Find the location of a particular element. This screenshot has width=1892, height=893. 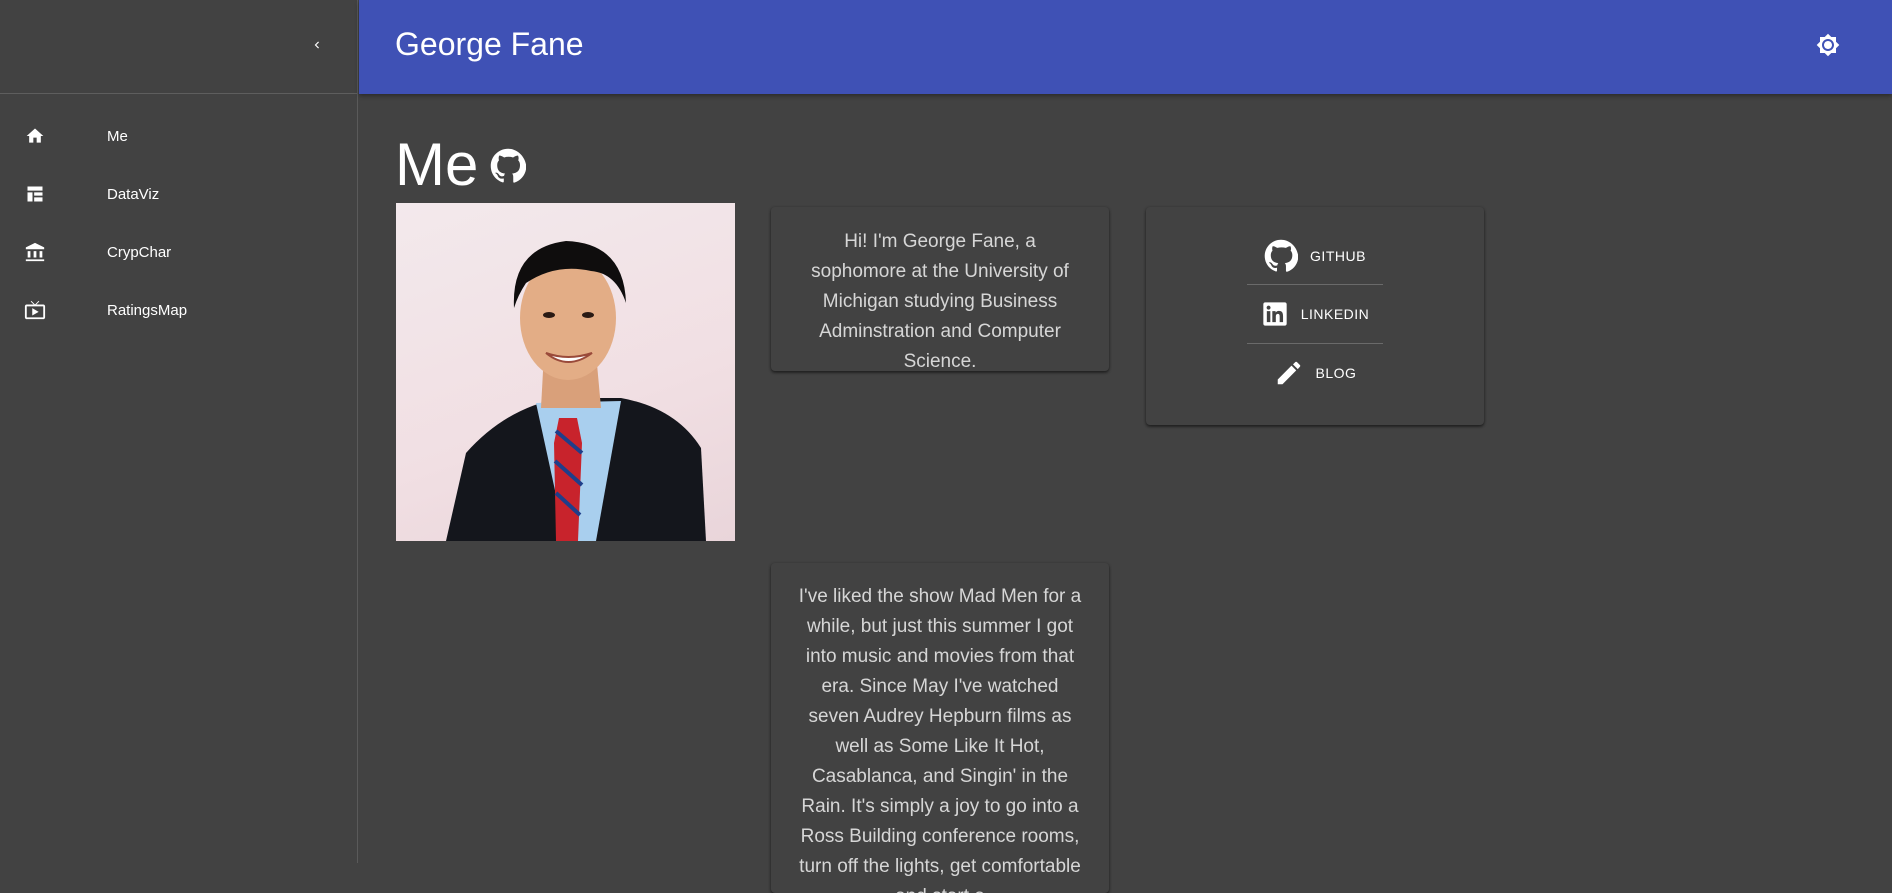

brightness-icon is located at coordinates (1828, 45).